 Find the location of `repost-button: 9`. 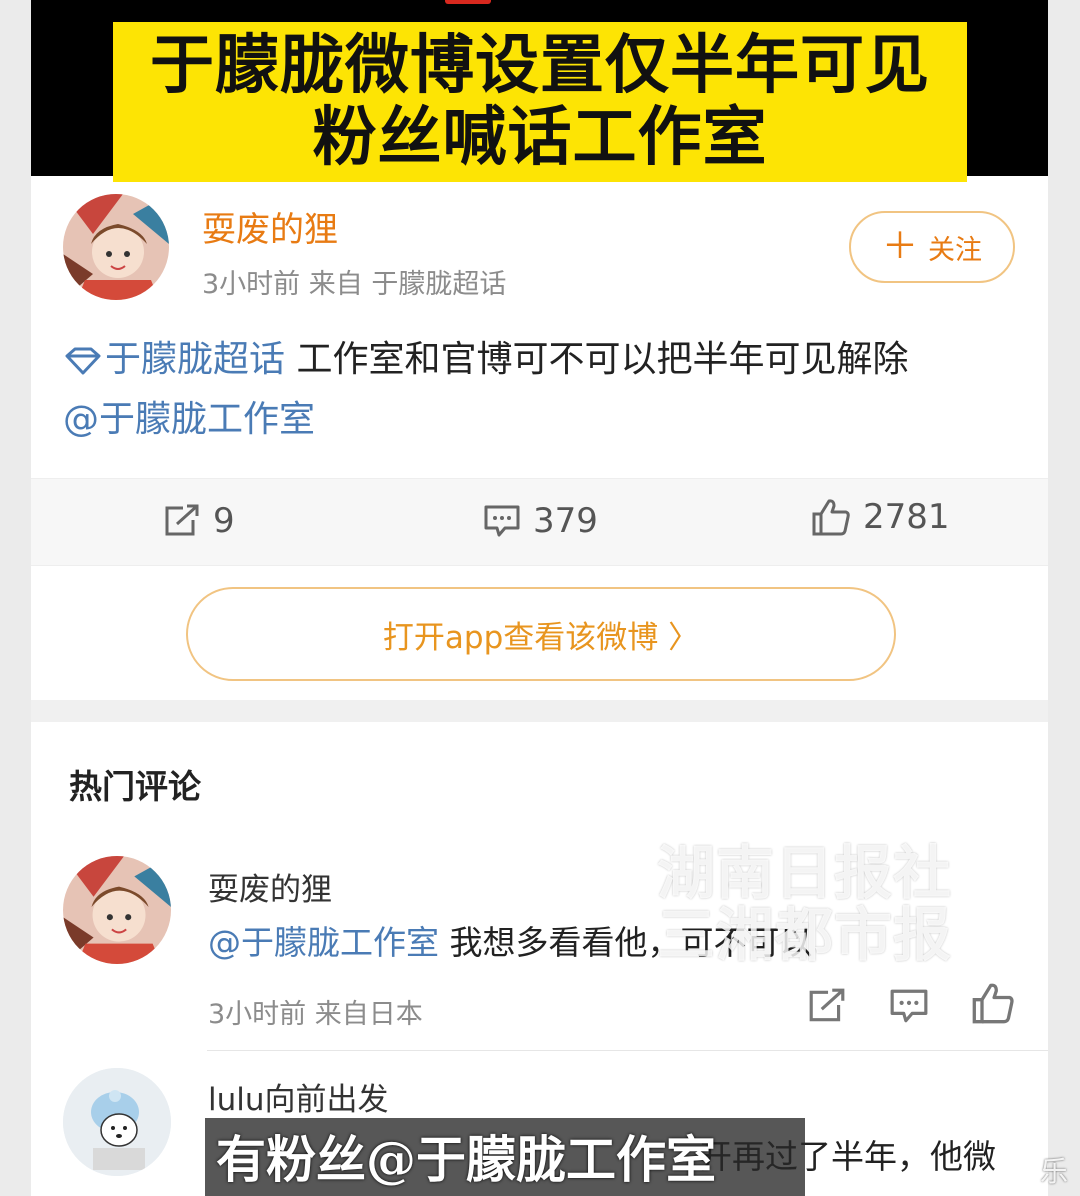

repost-button: 9 is located at coordinates (199, 521).